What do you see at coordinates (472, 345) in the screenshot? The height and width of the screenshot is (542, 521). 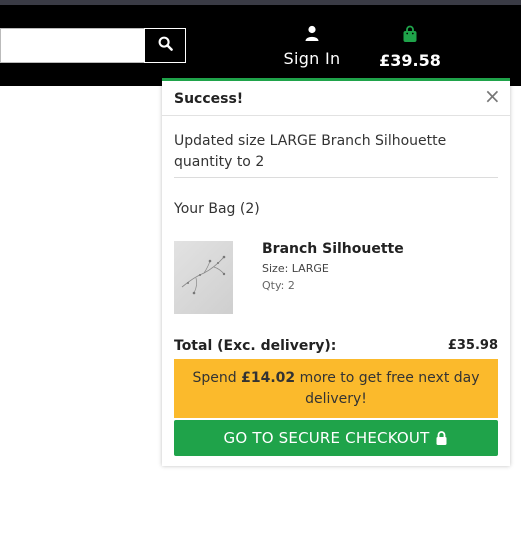 I see `total-value: £35.98` at bounding box center [472, 345].